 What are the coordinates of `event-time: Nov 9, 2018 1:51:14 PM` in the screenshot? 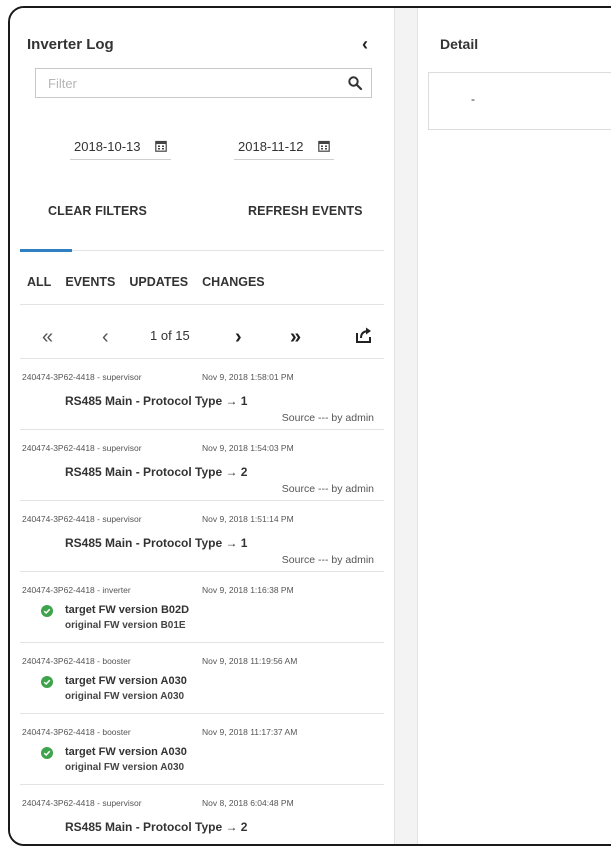 It's located at (248, 519).